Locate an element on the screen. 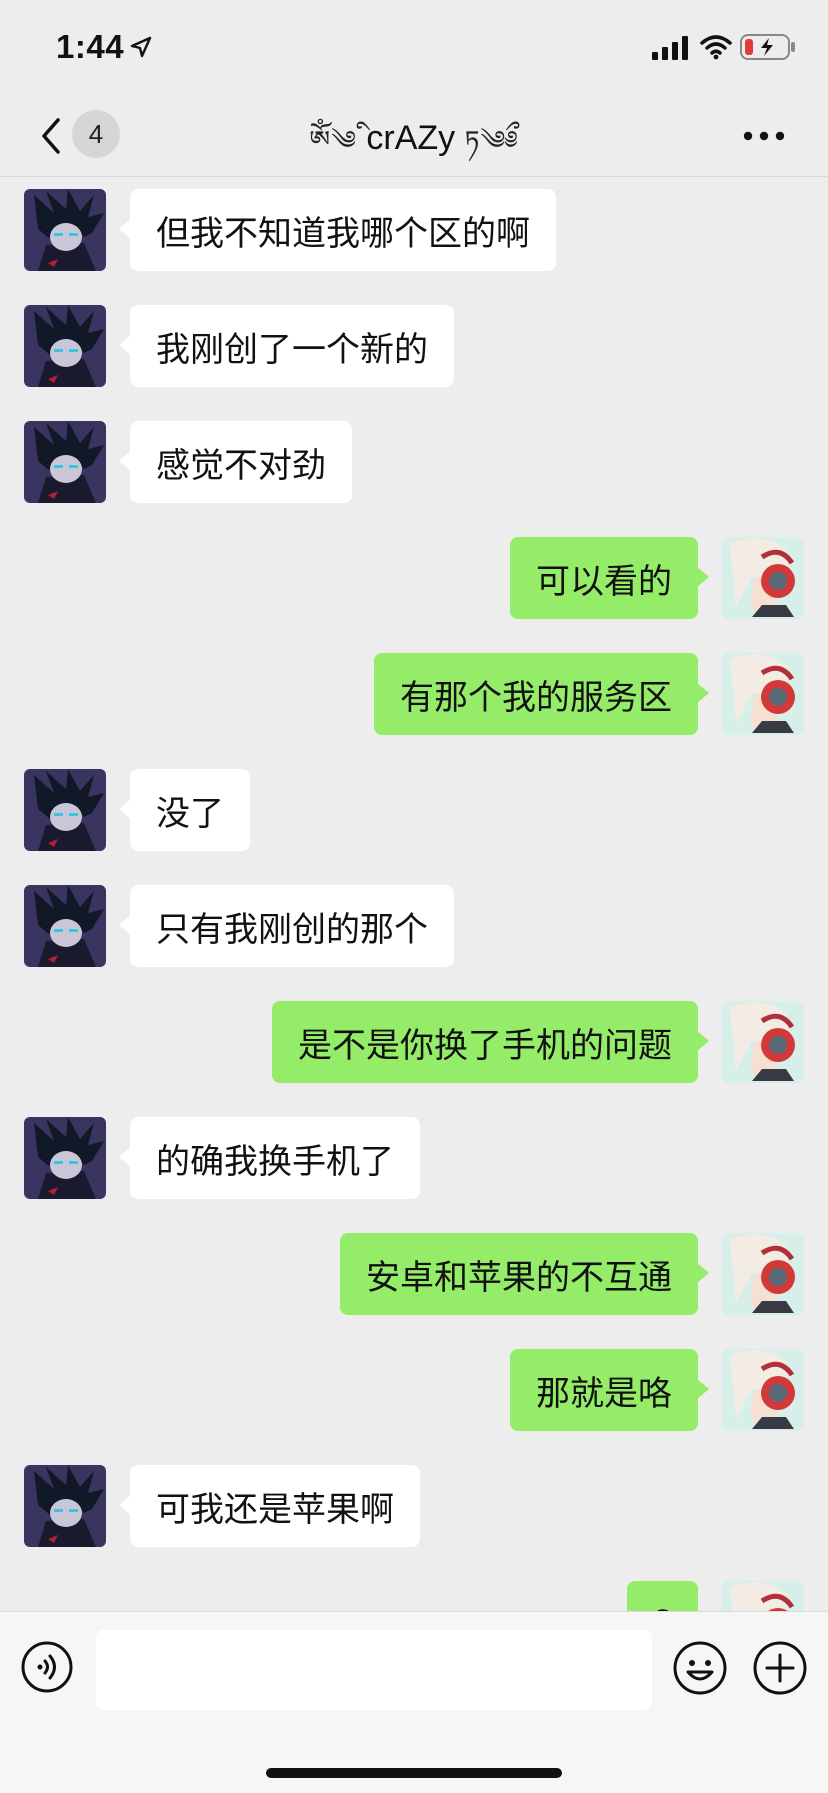 The height and width of the screenshot is (1793, 828). wifi-icon is located at coordinates (716, 47).